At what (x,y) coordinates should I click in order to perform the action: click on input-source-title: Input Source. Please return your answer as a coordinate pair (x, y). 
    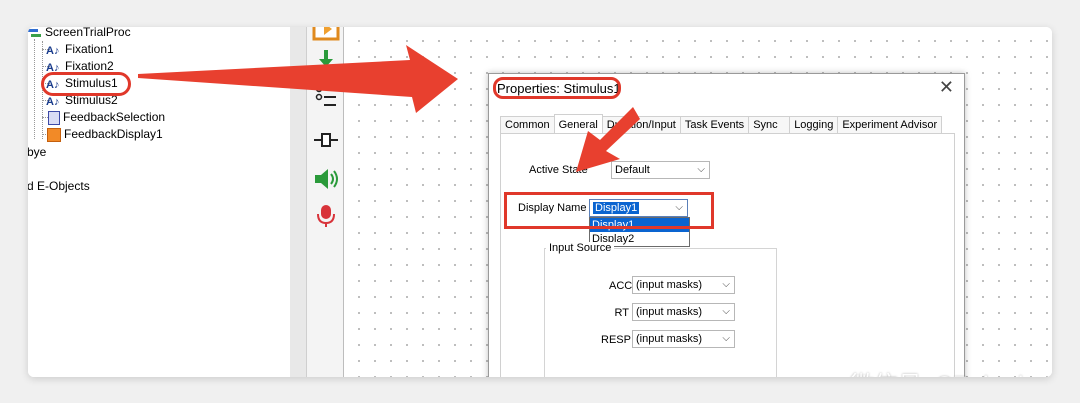
    Looking at the image, I should click on (580, 248).